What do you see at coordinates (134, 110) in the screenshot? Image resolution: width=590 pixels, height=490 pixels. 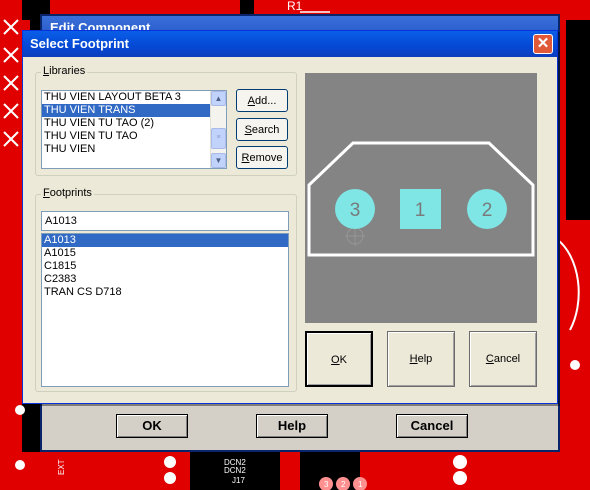 I see `list-item: THU VIEN TRANS` at bounding box center [134, 110].